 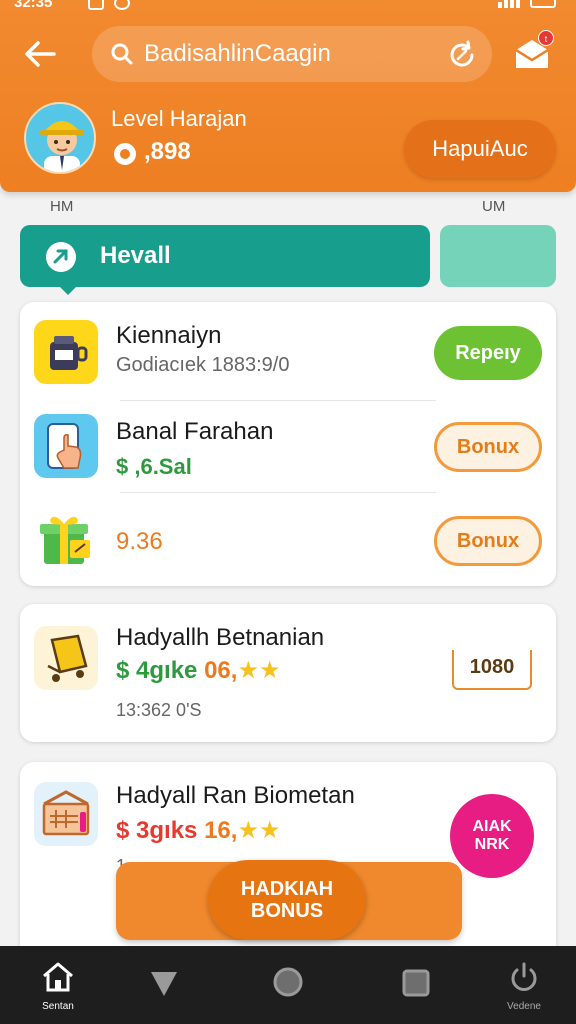 What do you see at coordinates (546, 38) in the screenshot?
I see `notification-badge: t` at bounding box center [546, 38].